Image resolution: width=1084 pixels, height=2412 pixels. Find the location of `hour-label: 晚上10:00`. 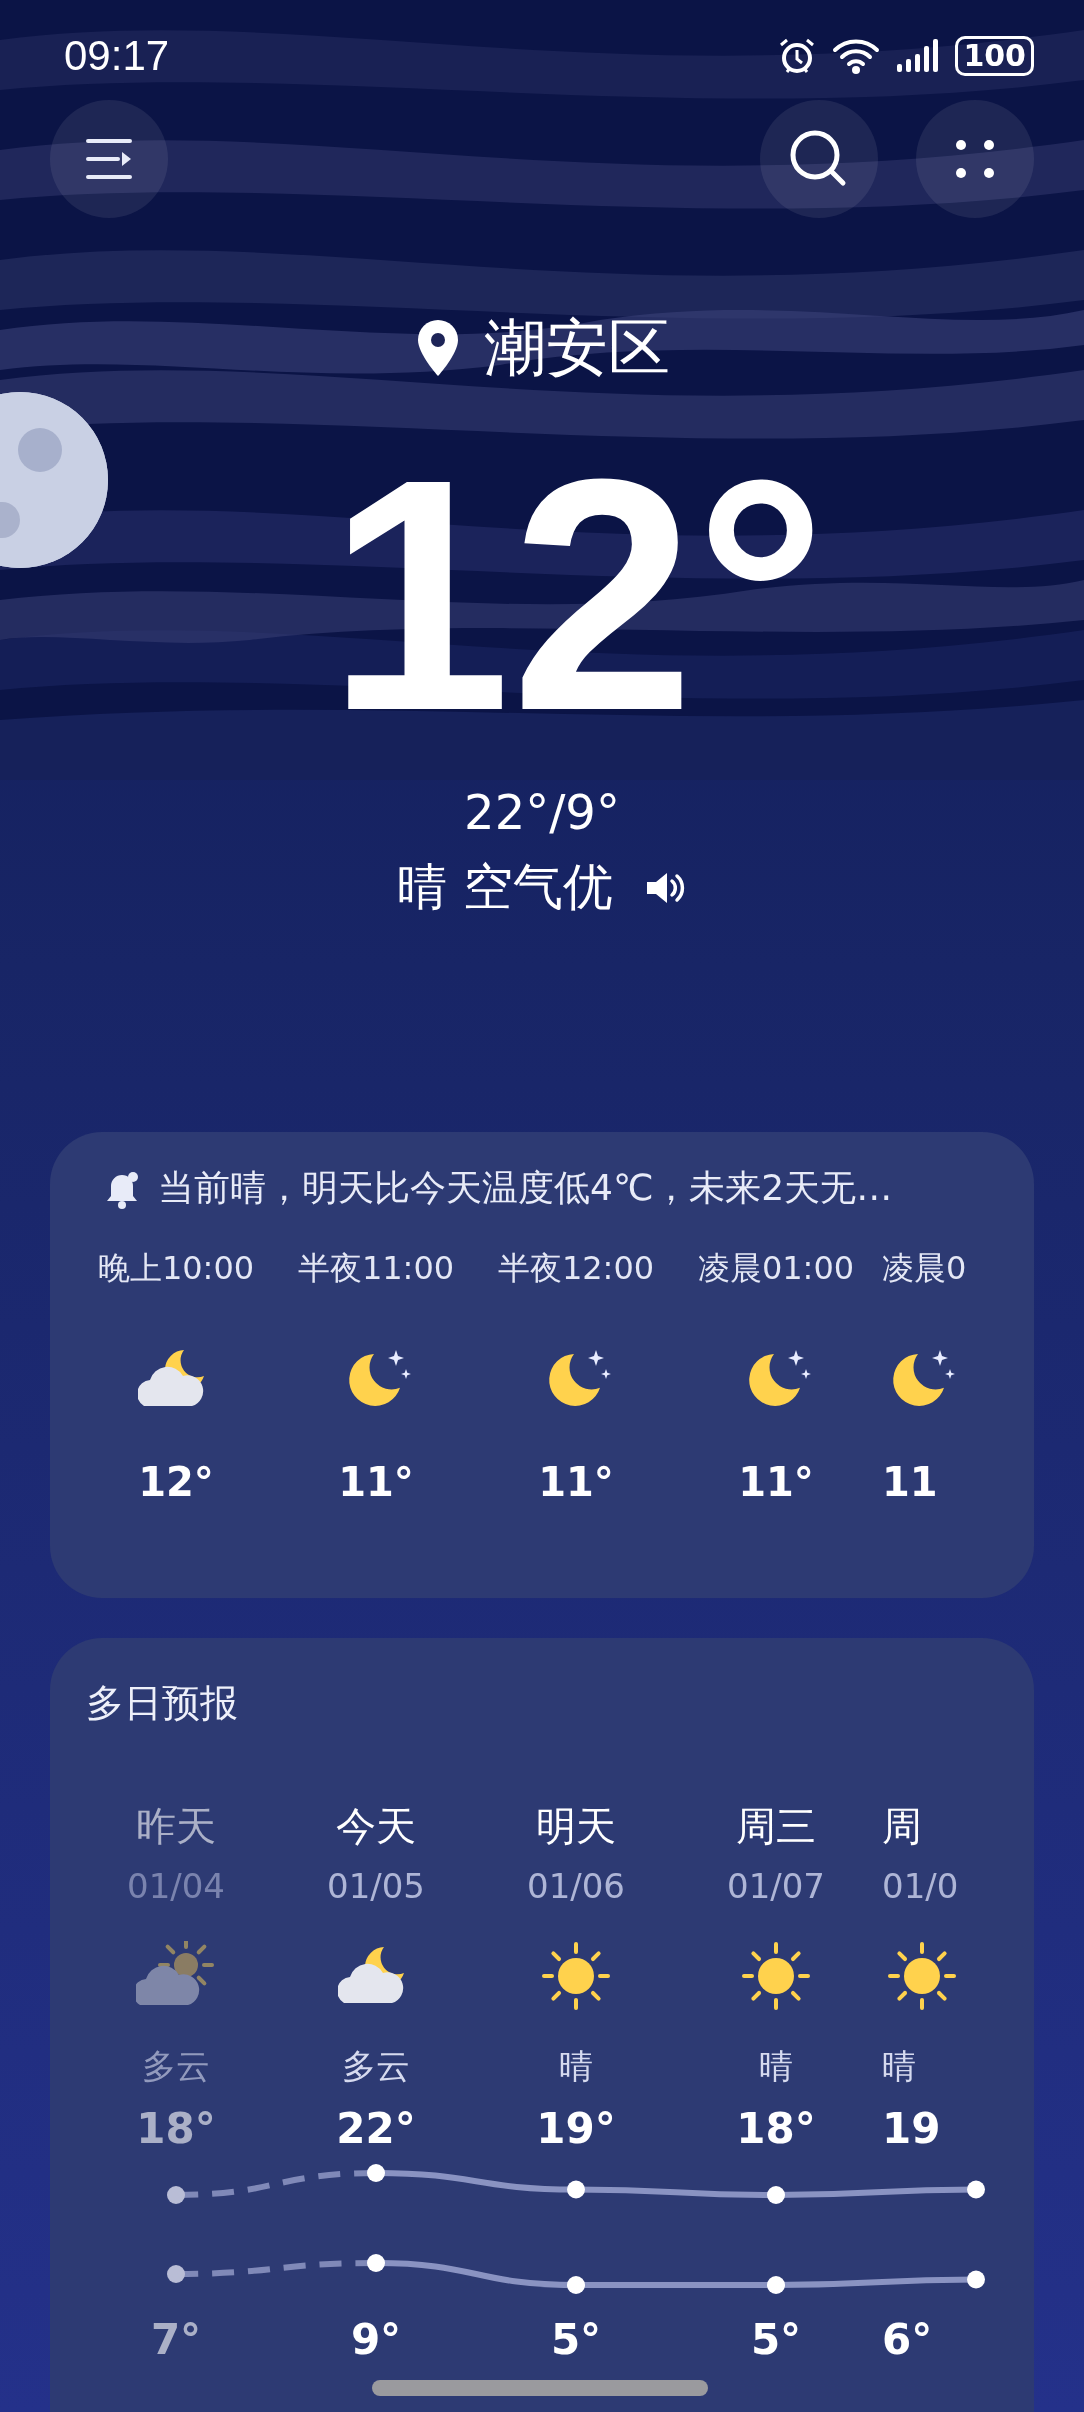

hour-label: 晚上10:00 is located at coordinates (176, 1268).